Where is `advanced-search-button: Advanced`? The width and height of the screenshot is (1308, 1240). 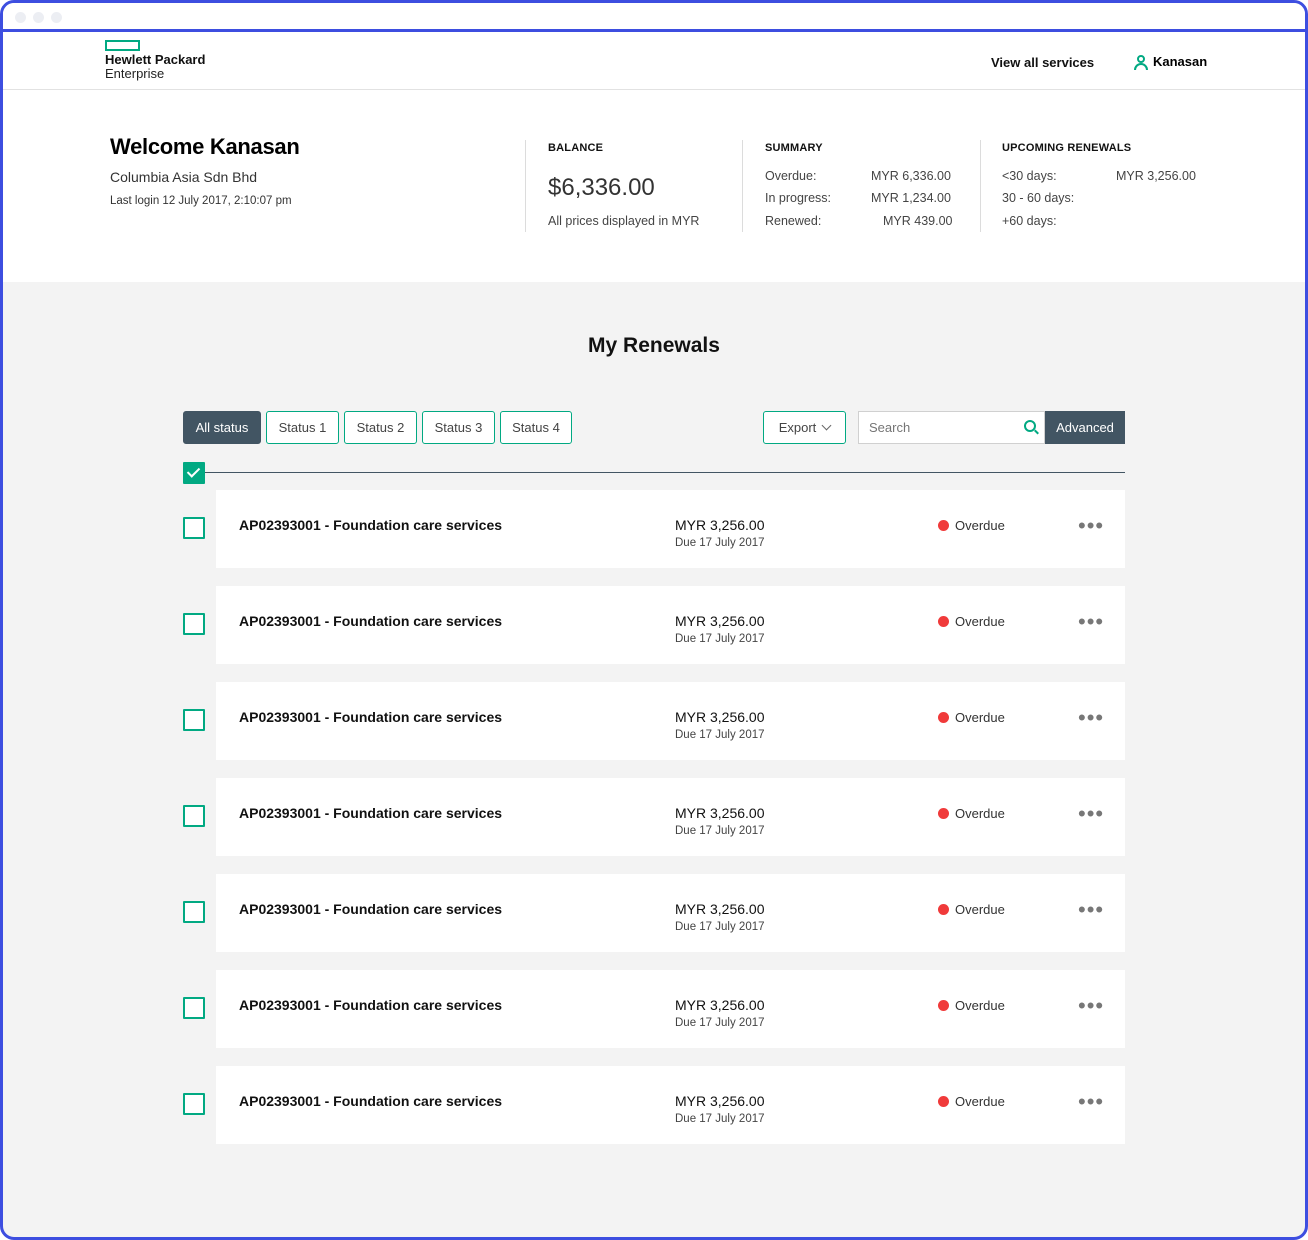
advanced-search-button: Advanced is located at coordinates (1085, 427).